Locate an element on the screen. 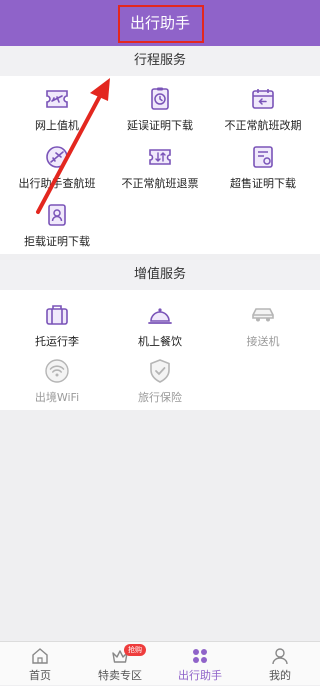 The image size is (320, 686). service-label: 机上餐饮 is located at coordinates (160, 341).